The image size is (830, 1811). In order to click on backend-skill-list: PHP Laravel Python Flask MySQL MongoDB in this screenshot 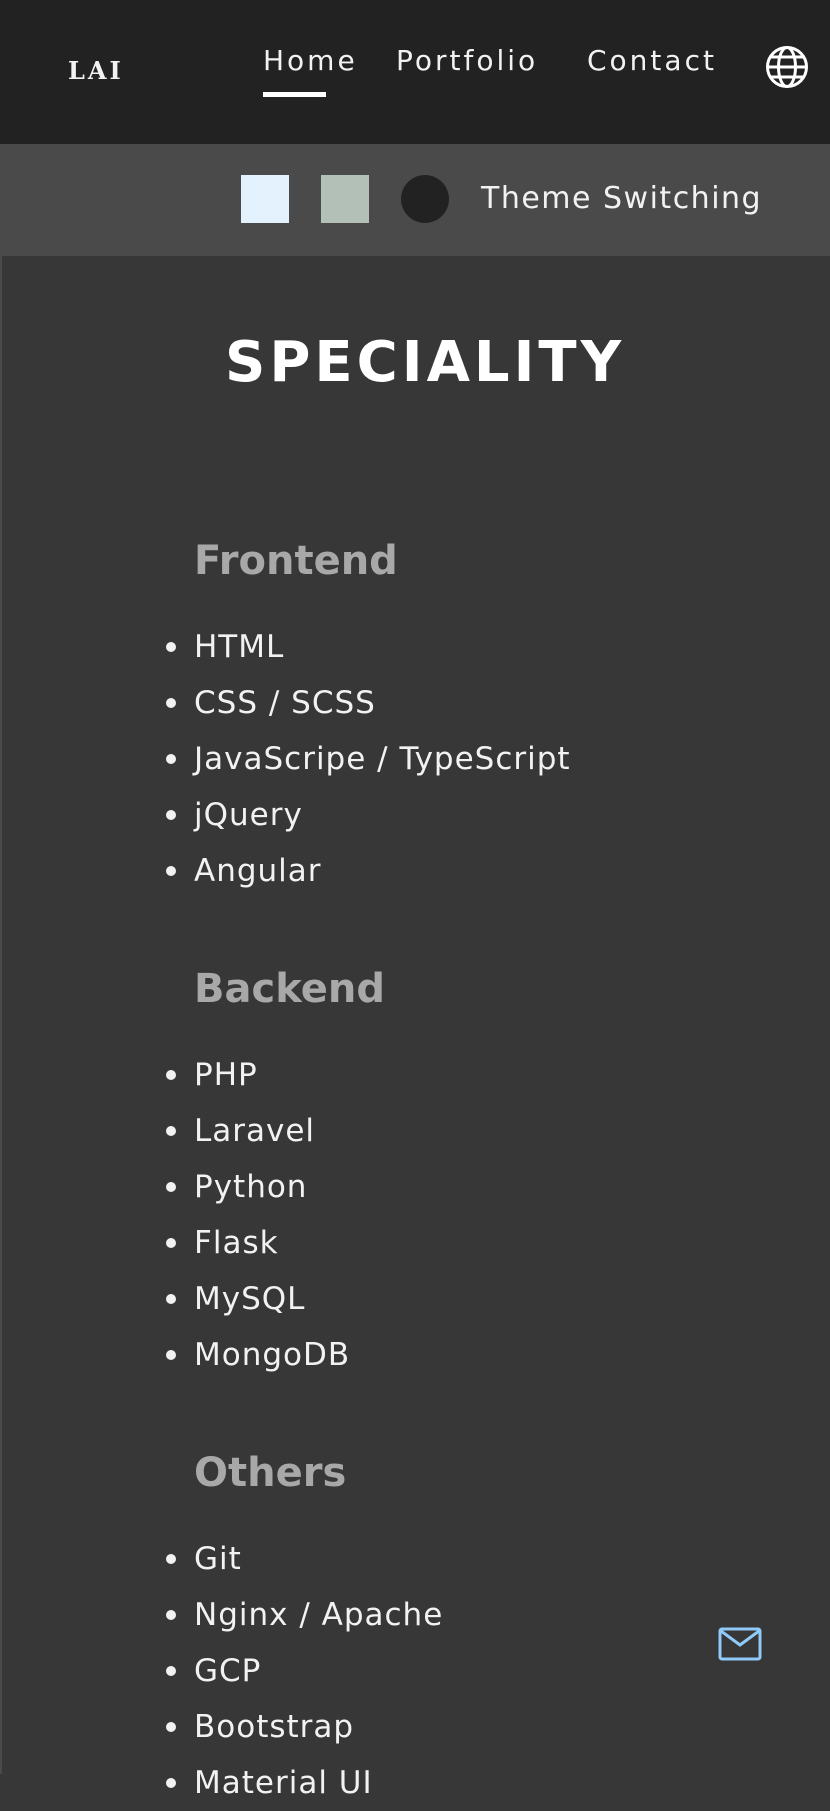, I will do `click(257, 1215)`.